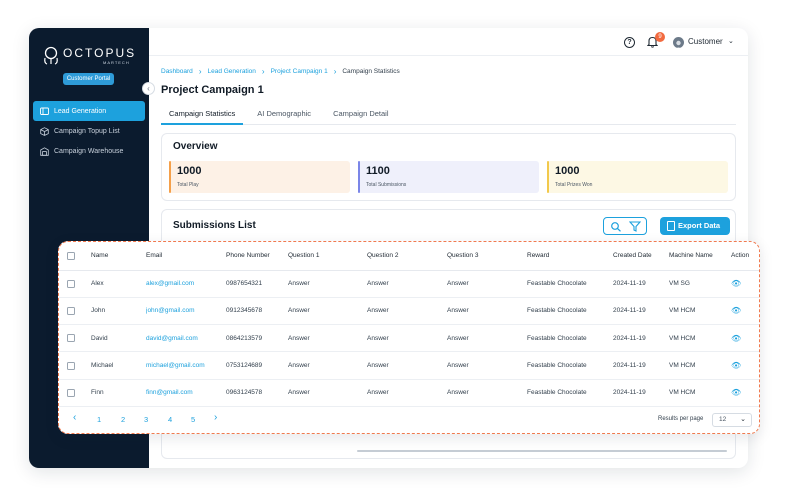  What do you see at coordinates (89, 151) in the screenshot?
I see `sidebar-item-campaign-warehouse: Campaign Warehouse` at bounding box center [89, 151].